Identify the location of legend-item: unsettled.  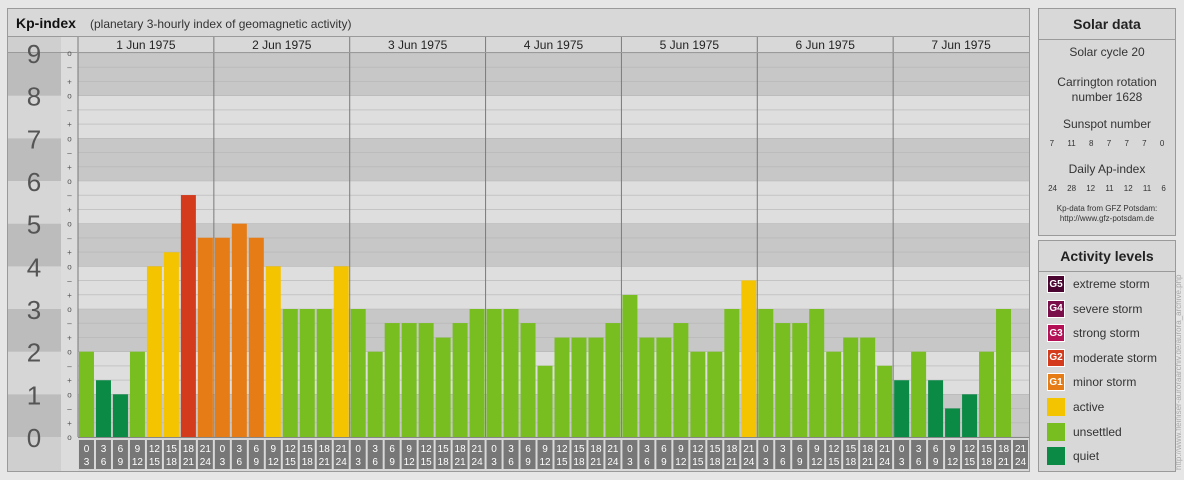
(1084, 432).